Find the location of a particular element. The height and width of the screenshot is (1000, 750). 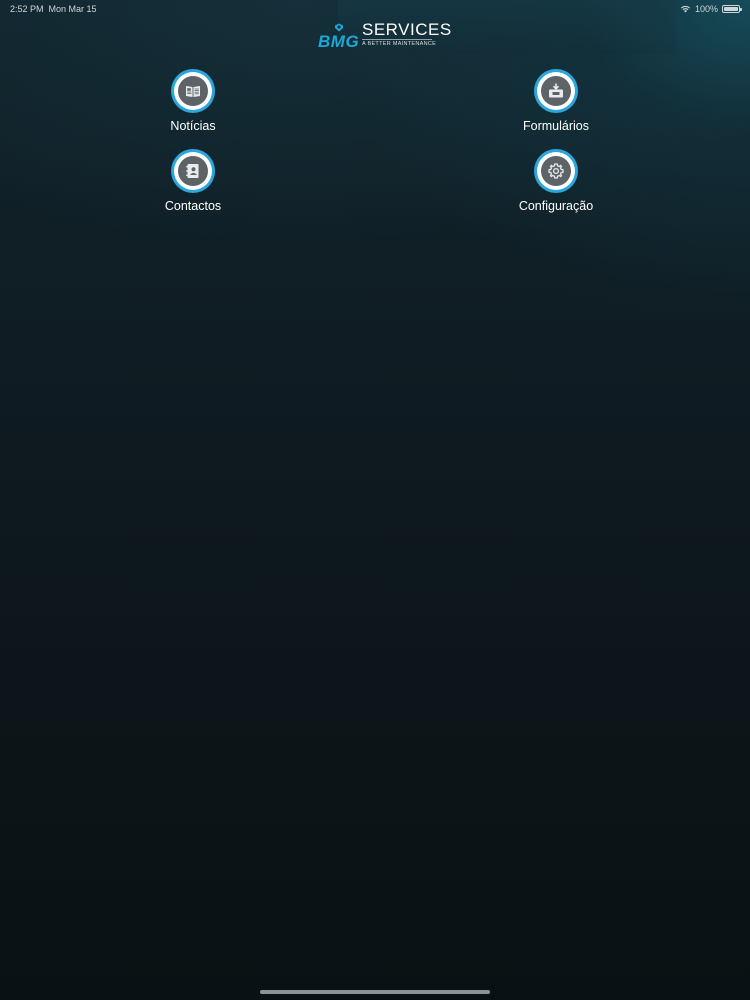

status-date-text: Mon Mar 15 is located at coordinates (72, 9).